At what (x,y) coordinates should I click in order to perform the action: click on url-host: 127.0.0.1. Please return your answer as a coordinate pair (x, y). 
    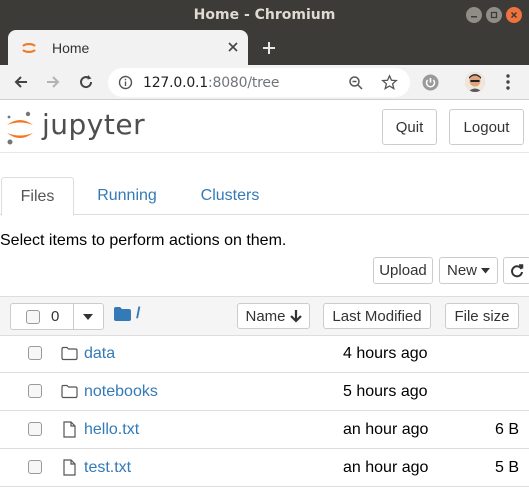
    Looking at the image, I should click on (175, 83).